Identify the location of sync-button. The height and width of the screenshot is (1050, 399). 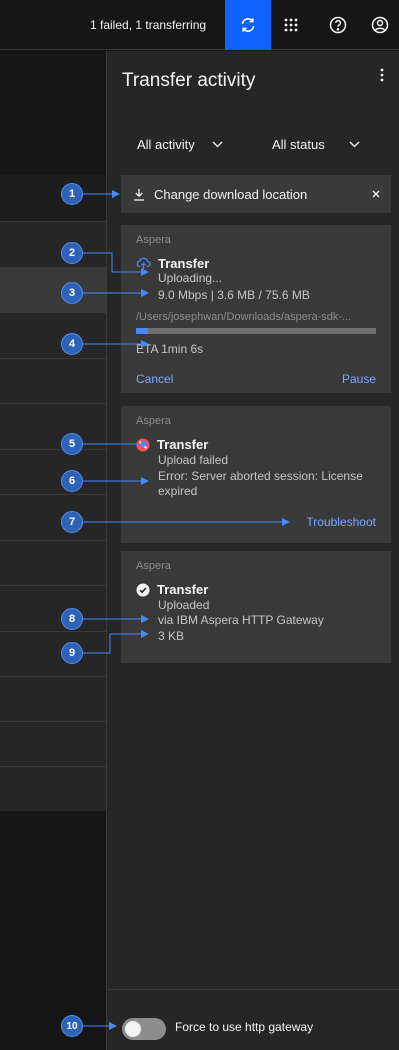
(248, 25).